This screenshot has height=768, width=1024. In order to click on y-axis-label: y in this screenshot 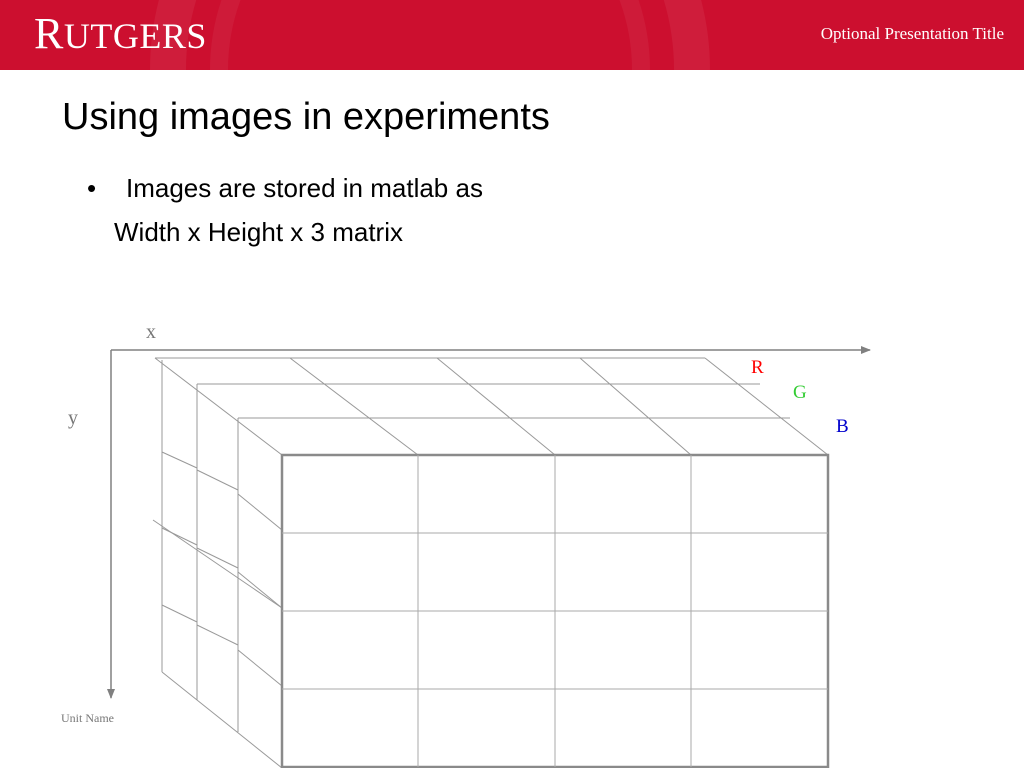, I will do `click(73, 418)`.